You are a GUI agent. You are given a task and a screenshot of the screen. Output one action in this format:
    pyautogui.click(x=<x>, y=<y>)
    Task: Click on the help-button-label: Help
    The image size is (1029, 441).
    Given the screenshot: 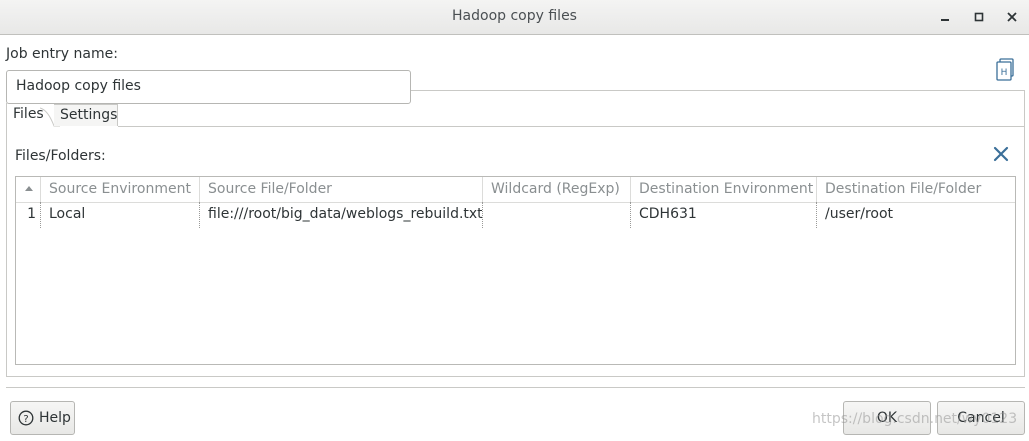 What is the action you would take?
    pyautogui.click(x=55, y=418)
    